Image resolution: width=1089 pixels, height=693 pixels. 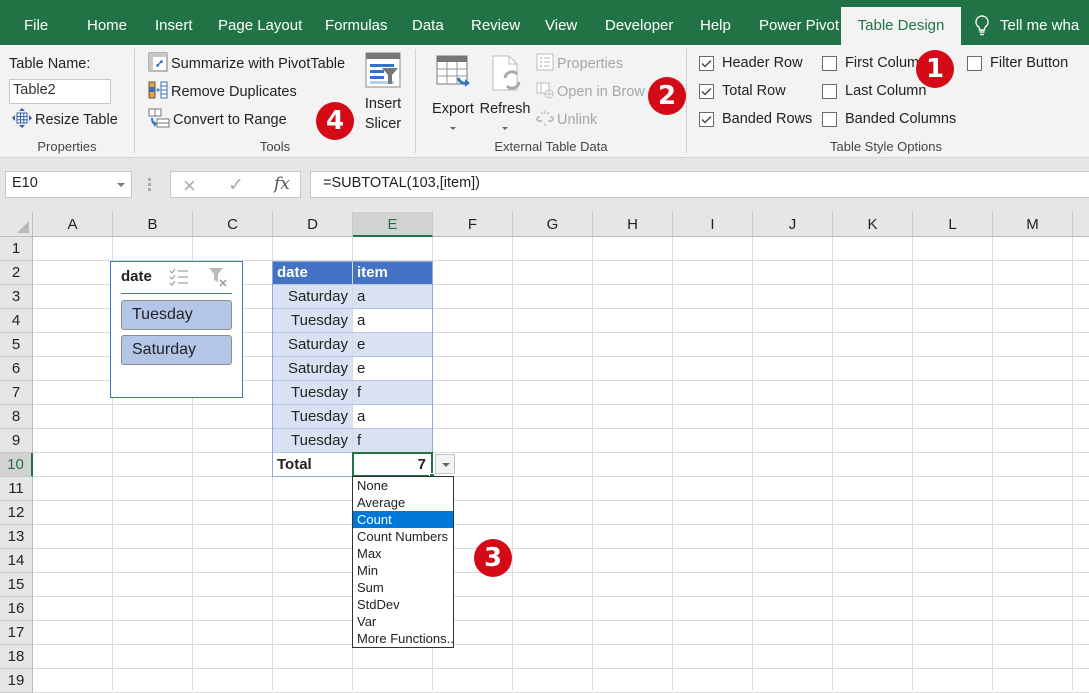 What do you see at coordinates (403, 485) in the screenshot?
I see `dropdown-option-none: None` at bounding box center [403, 485].